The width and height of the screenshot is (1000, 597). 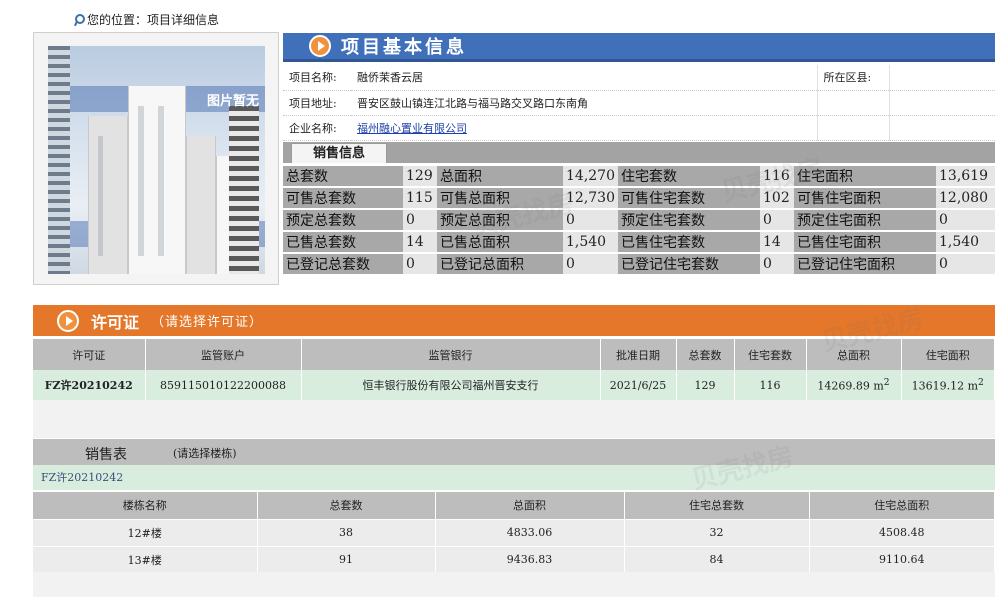 What do you see at coordinates (514, 419) in the screenshot?
I see `permit-blank-area` at bounding box center [514, 419].